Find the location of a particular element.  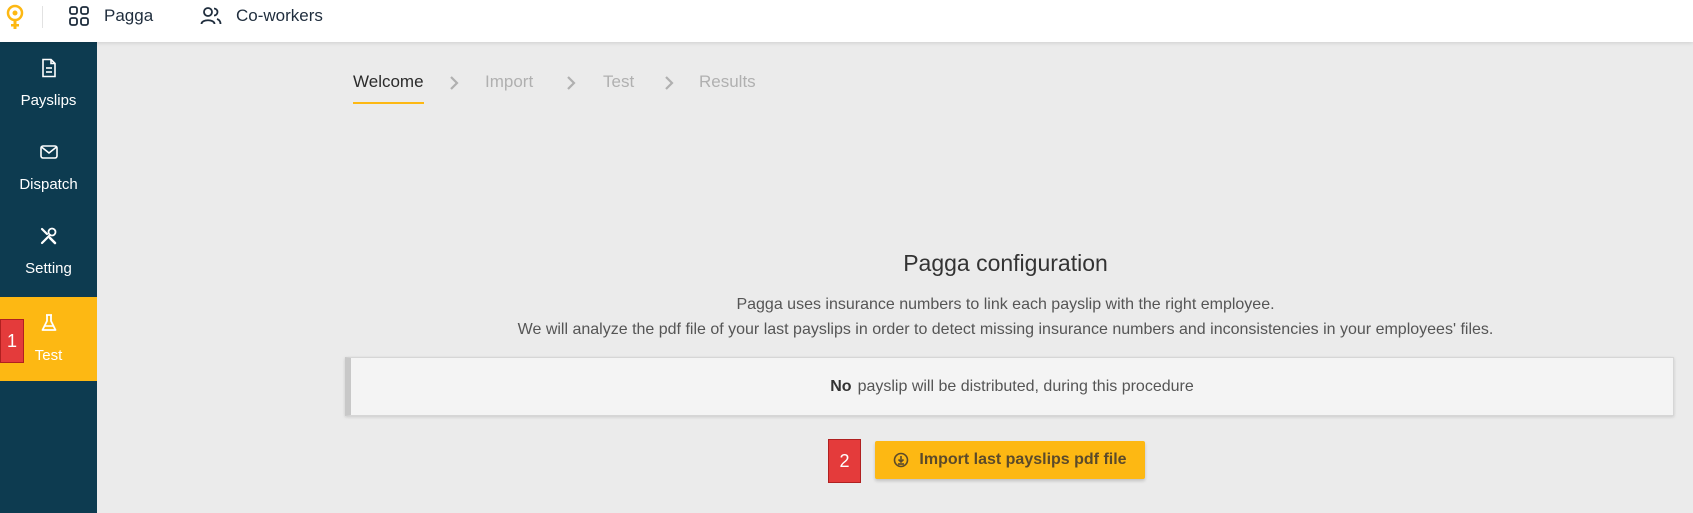

sidebar-label-dispatch: Dispatch is located at coordinates (48, 184).